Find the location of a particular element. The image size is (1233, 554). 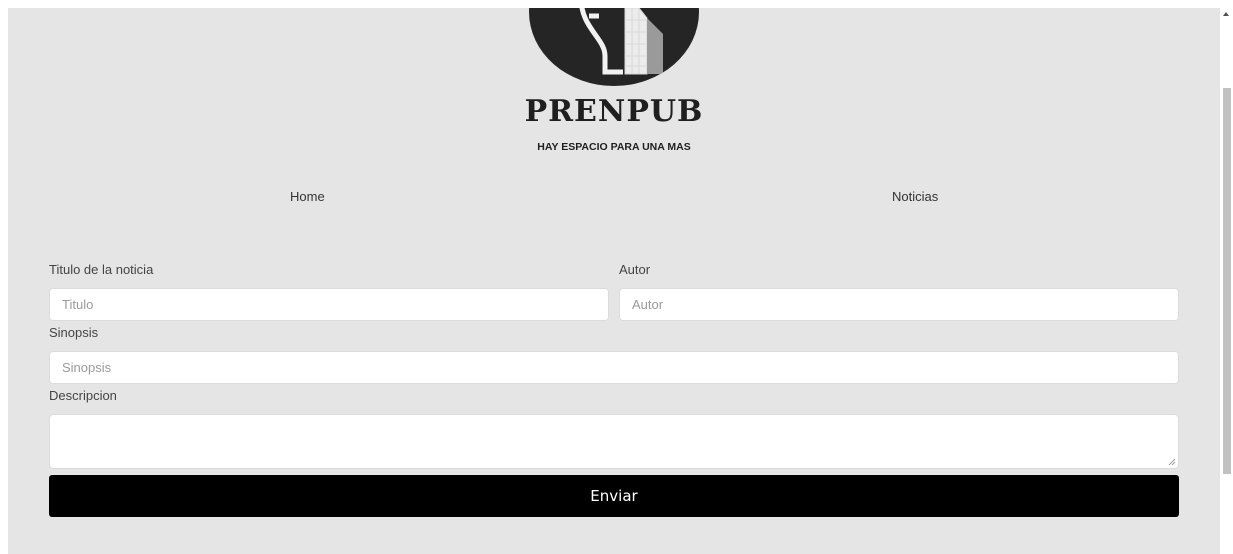

titulo-input is located at coordinates (329, 304).